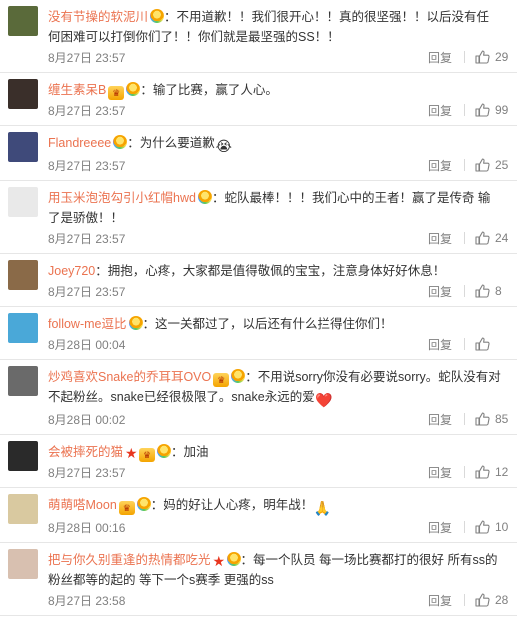  What do you see at coordinates (492, 110) in the screenshot?
I see `like-button: 99` at bounding box center [492, 110].